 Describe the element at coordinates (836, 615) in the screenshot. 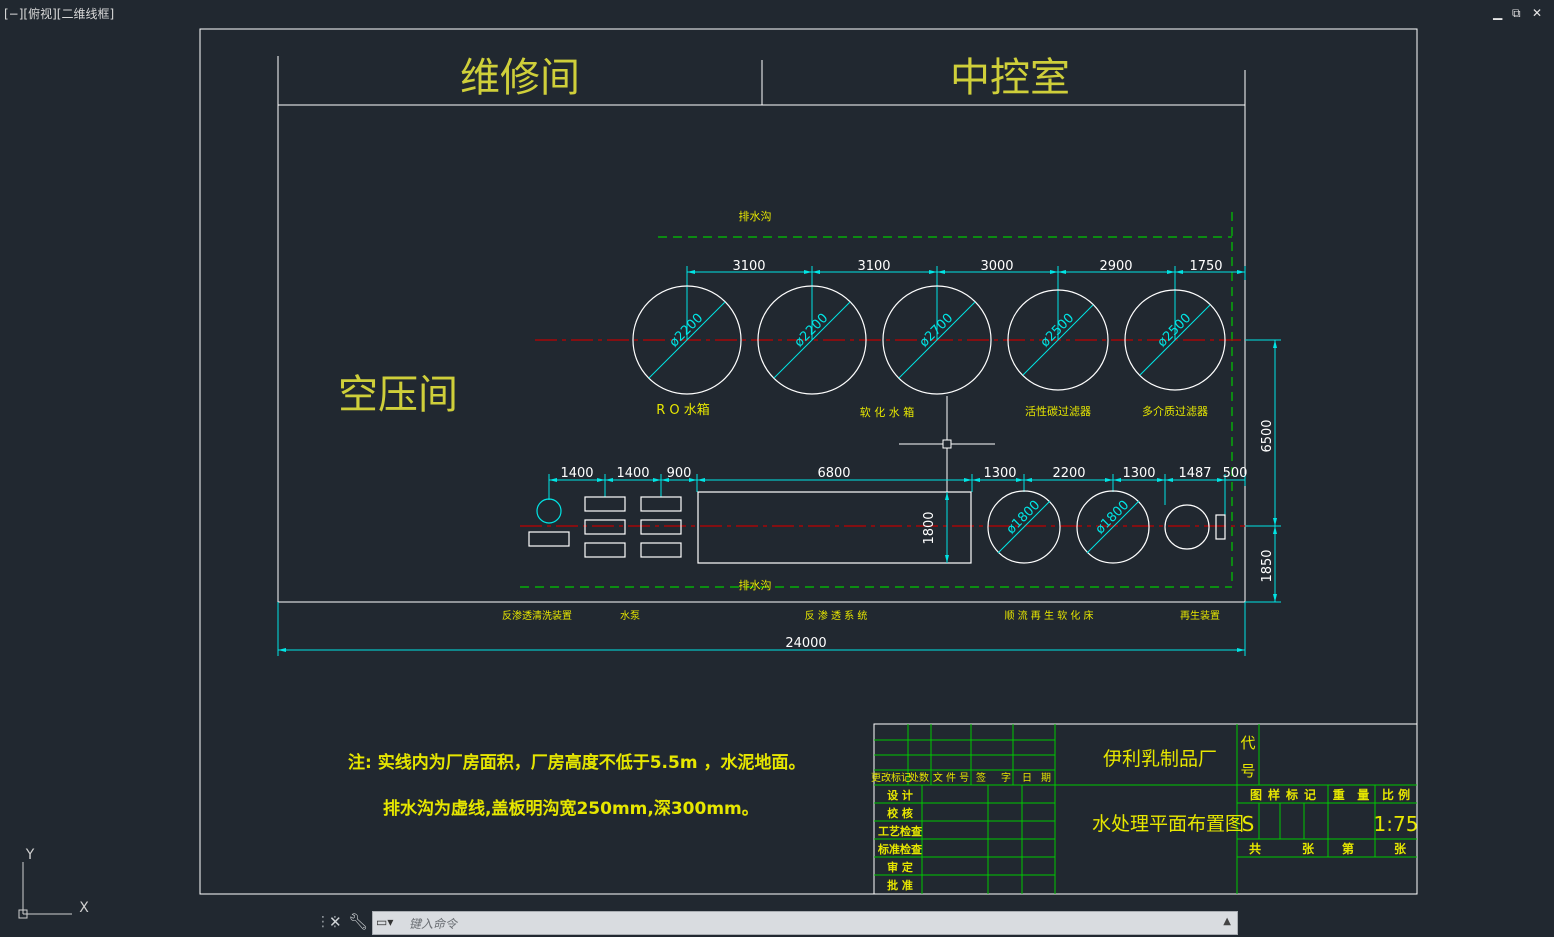

I see `equip-label-3: 反 渗 透 系 统` at that location.